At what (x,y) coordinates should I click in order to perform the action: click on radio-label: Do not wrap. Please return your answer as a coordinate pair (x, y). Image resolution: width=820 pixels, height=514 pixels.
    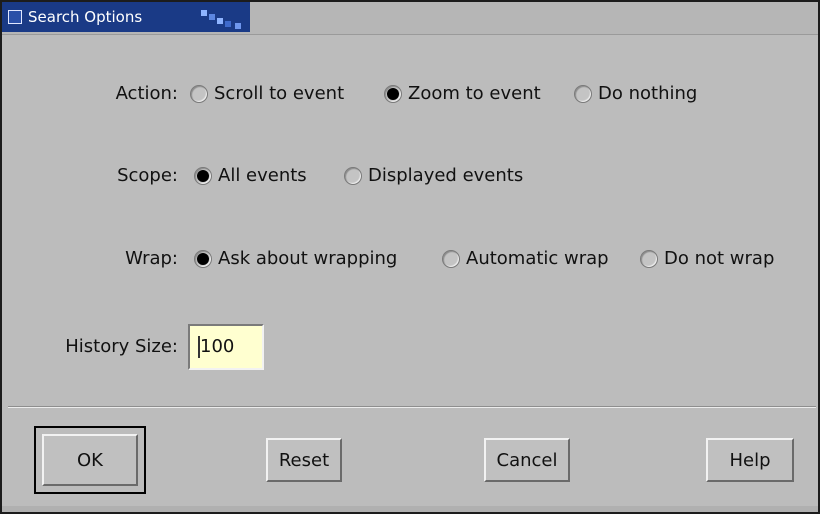
    Looking at the image, I should click on (719, 258).